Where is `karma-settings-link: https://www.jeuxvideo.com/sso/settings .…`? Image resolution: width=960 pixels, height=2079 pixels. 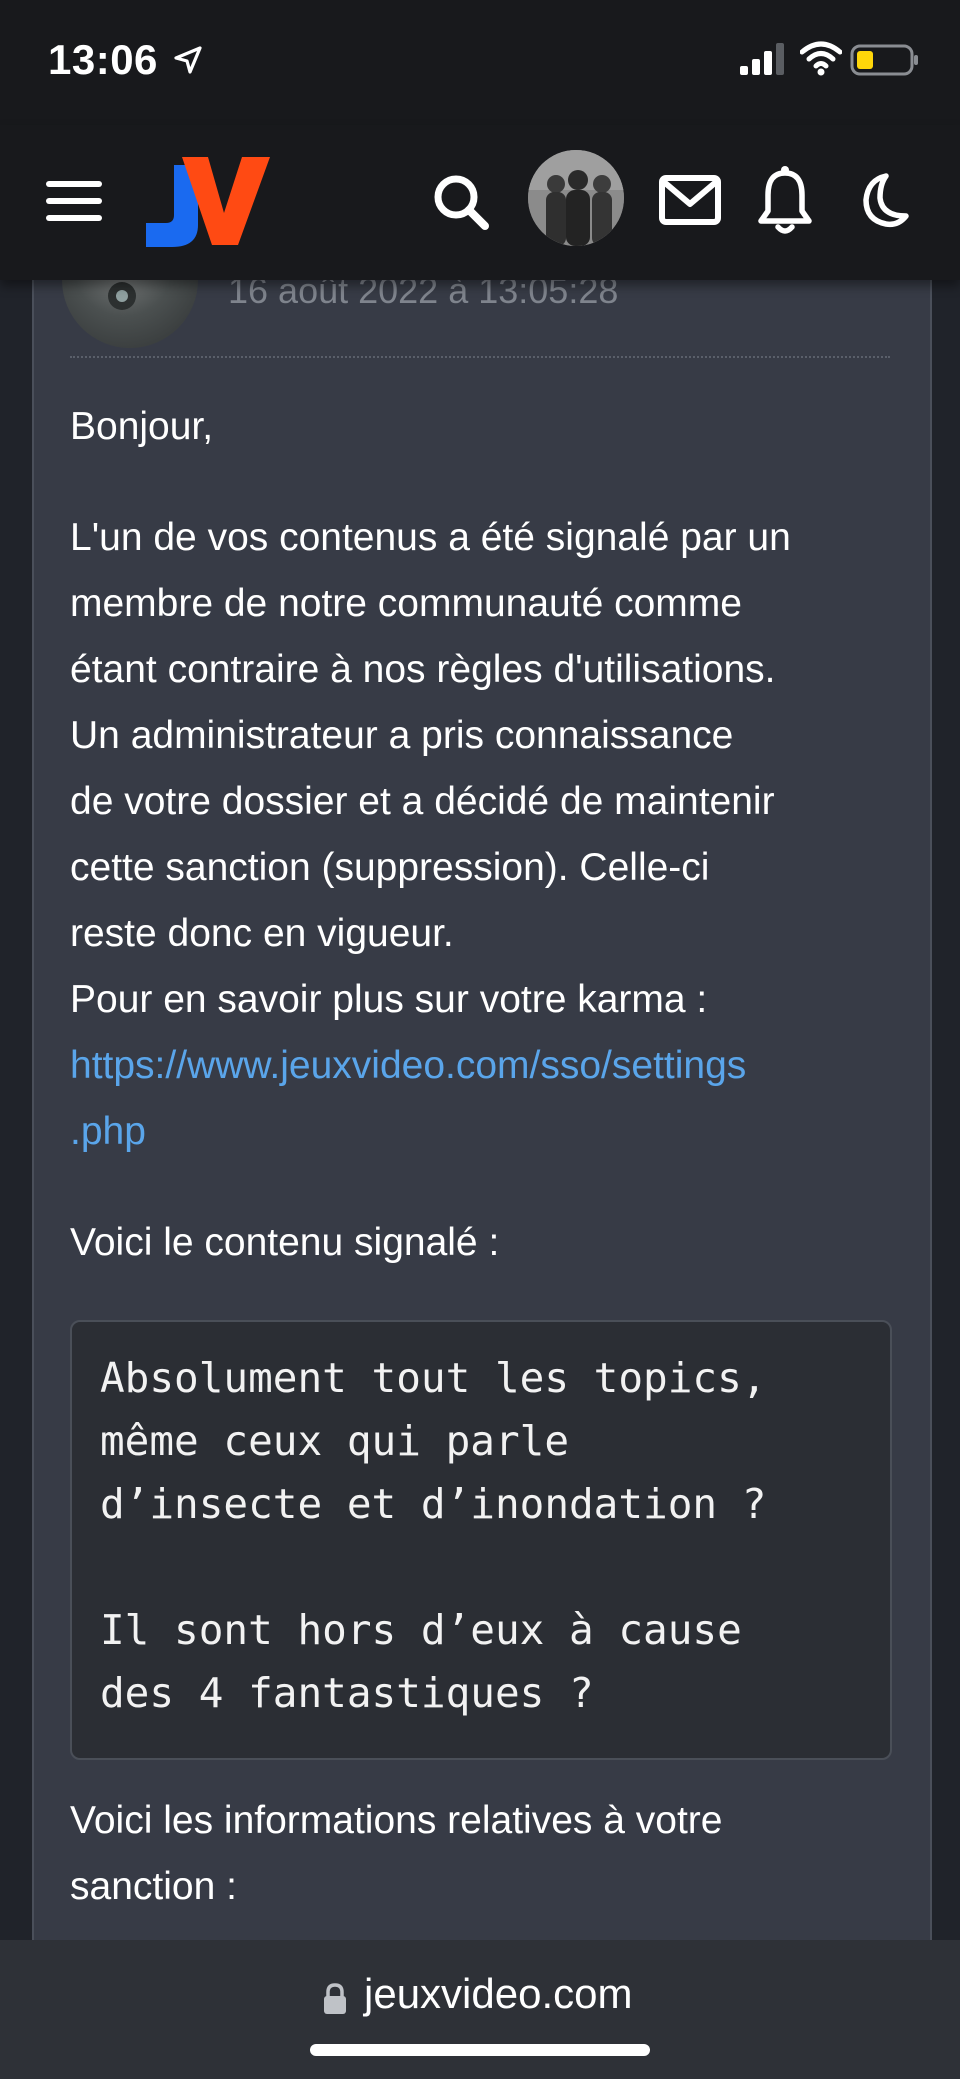
karma-settings-link: https://www.jeuxvideo.com/sso/settings .… is located at coordinates (485, 1099).